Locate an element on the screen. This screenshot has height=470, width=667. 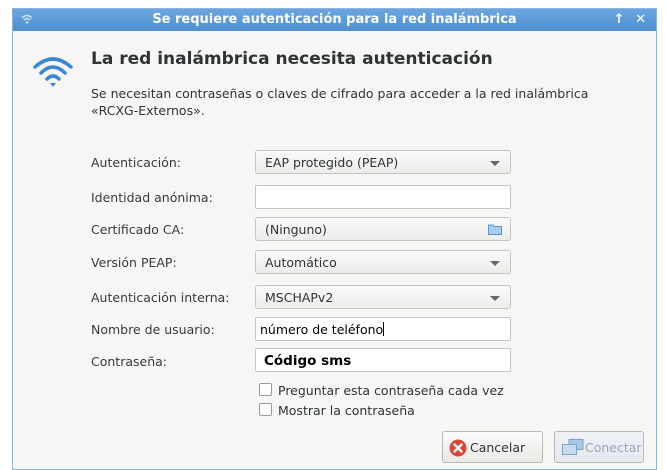
password-value: Código sms is located at coordinates (308, 361).